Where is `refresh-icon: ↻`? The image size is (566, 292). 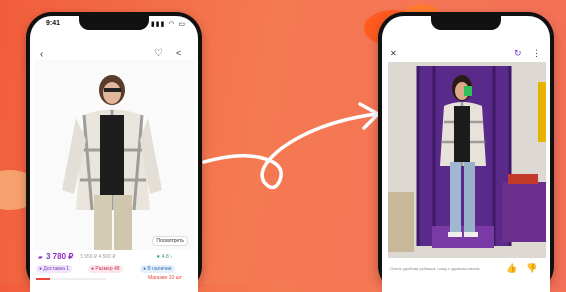 refresh-icon: ↻ is located at coordinates (518, 53).